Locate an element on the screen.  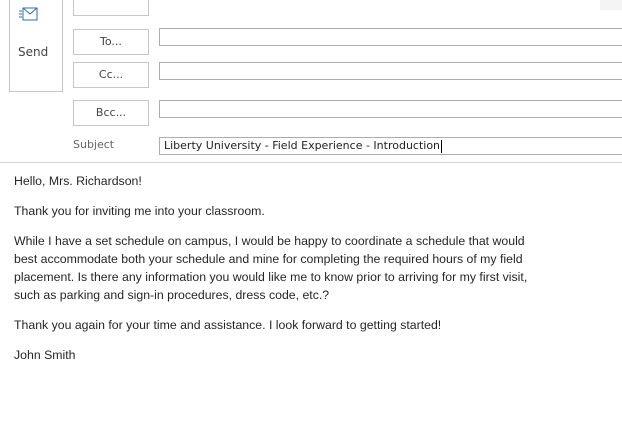
cc-field is located at coordinates (390, 71).